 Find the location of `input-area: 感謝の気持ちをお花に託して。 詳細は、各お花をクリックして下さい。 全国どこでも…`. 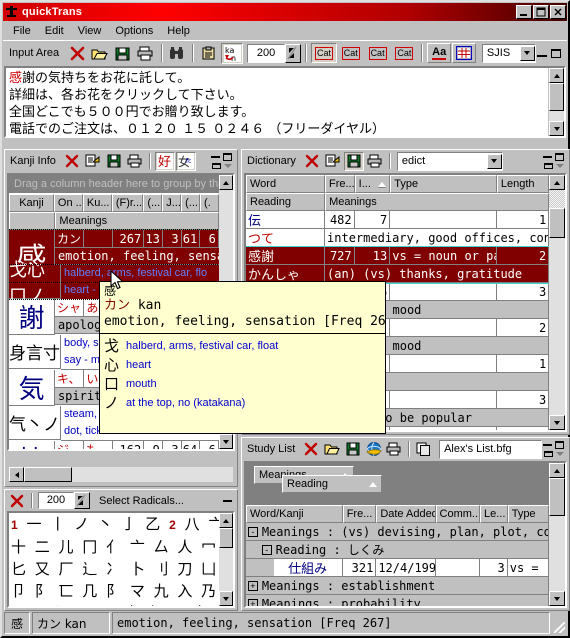

input-area: 感謝の気持ちをお花に託して。 詳細は、各お花をクリックして下さい。 全国どこでも… is located at coordinates (285, 102).